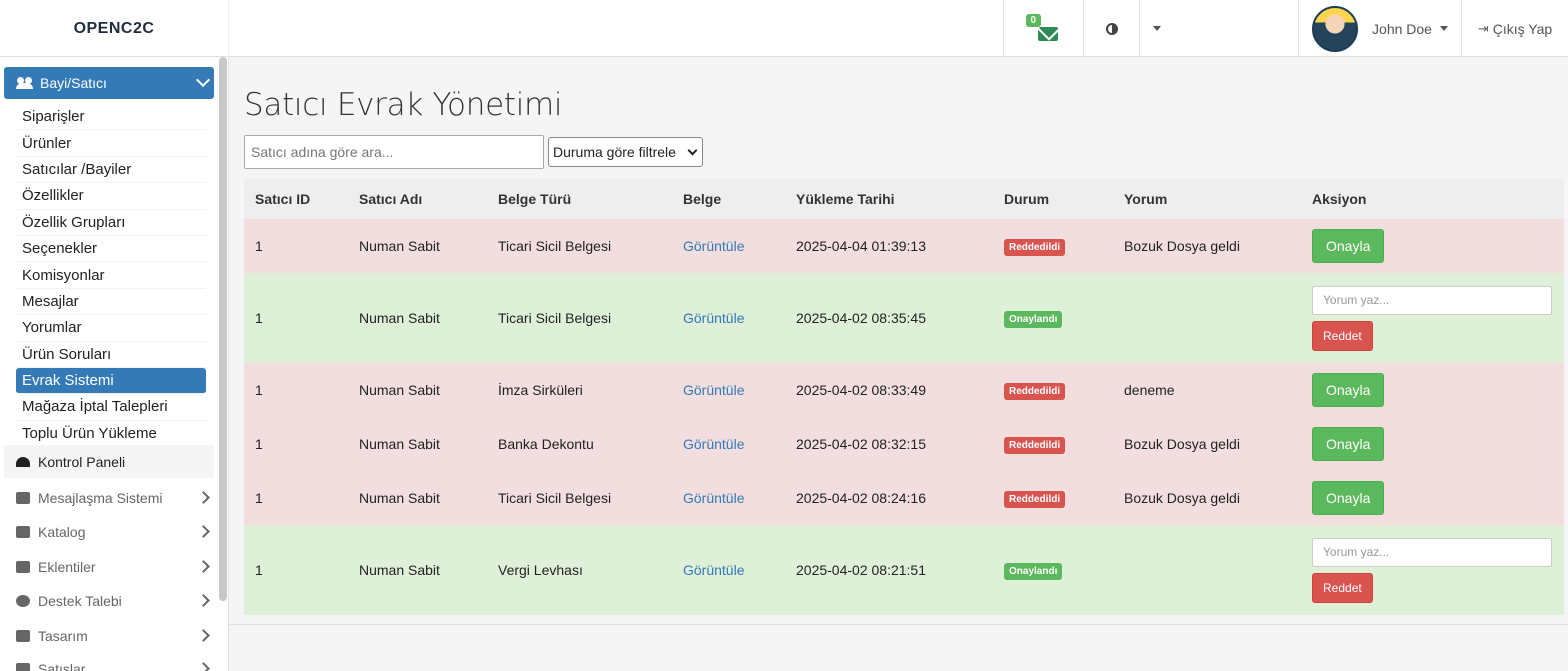 This screenshot has width=1568, height=671. What do you see at coordinates (111, 143) in the screenshot?
I see `sidebar-item-urunler: Ürünler` at bounding box center [111, 143].